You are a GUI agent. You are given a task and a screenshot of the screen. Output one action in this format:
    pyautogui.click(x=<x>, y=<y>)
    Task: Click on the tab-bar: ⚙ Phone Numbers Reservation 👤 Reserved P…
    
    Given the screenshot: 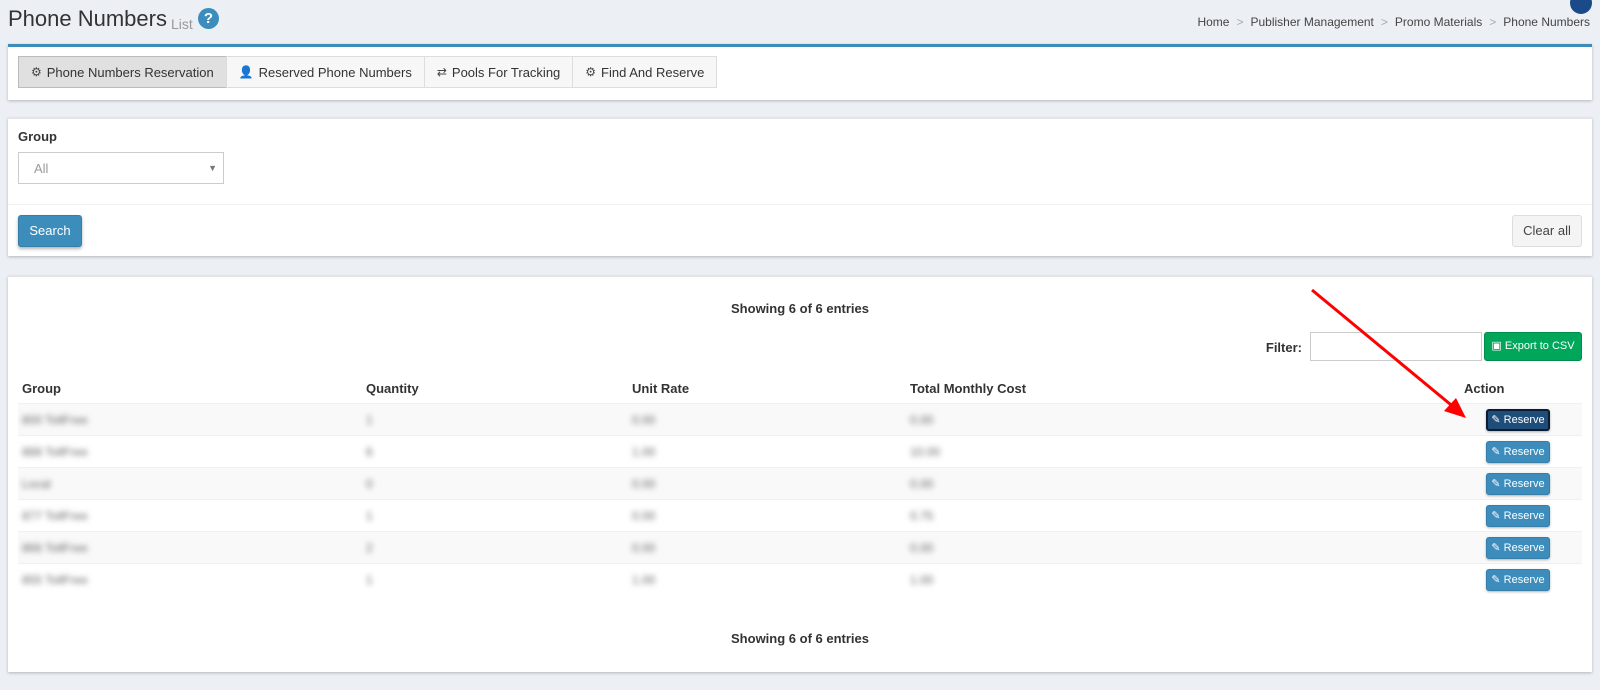 What is the action you would take?
    pyautogui.click(x=368, y=72)
    